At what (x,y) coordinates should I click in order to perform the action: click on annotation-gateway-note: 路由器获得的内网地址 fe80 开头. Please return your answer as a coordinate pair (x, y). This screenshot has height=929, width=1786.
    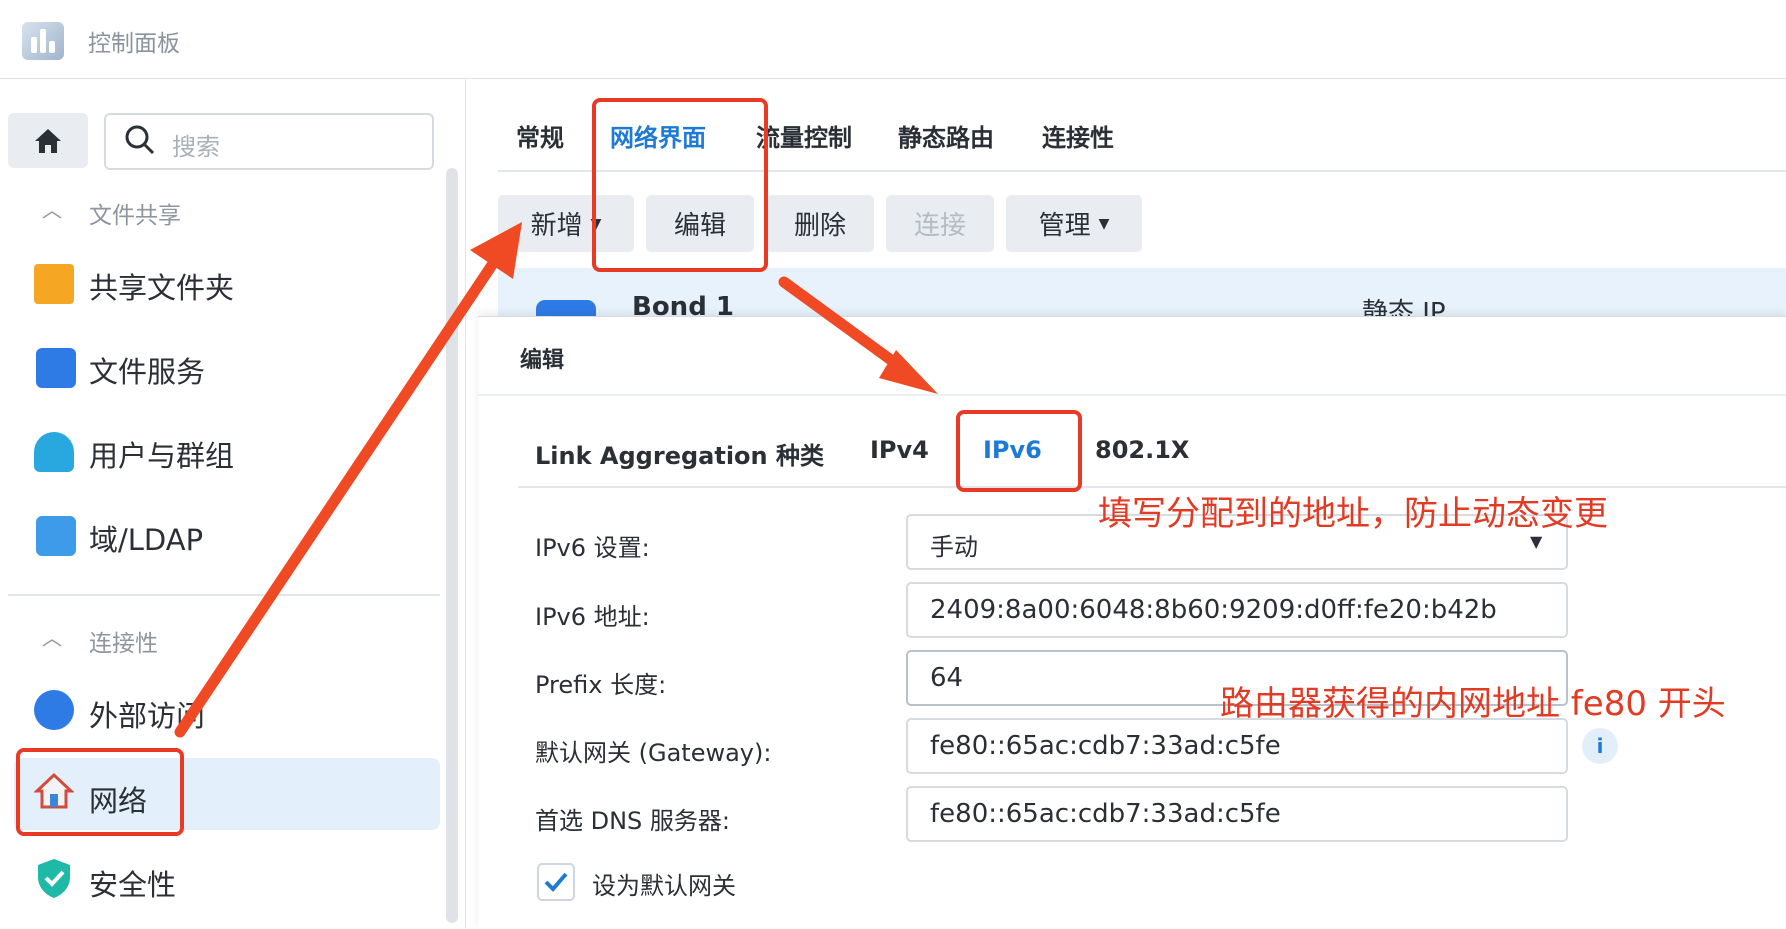
    Looking at the image, I should click on (1473, 704).